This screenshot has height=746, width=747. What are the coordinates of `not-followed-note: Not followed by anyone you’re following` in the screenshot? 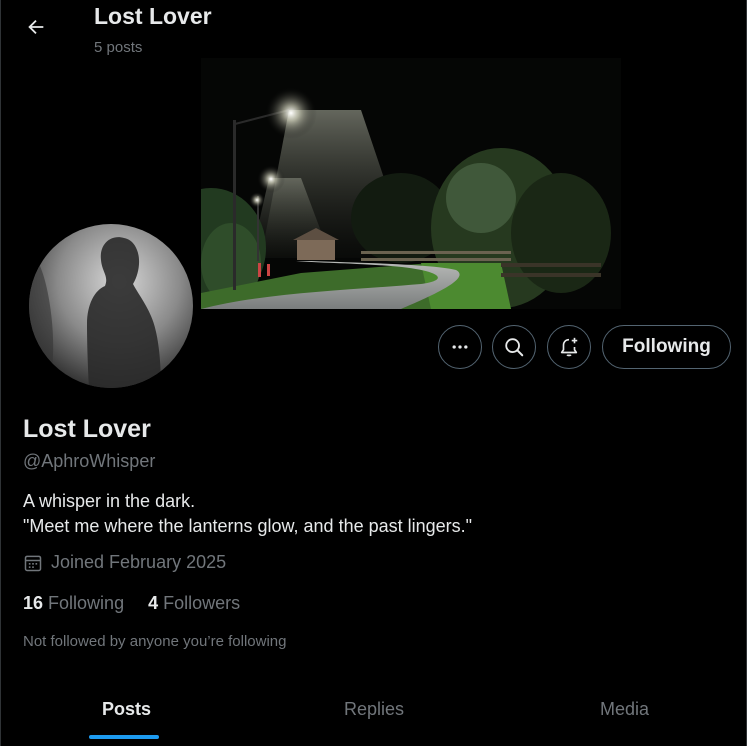 It's located at (155, 641).